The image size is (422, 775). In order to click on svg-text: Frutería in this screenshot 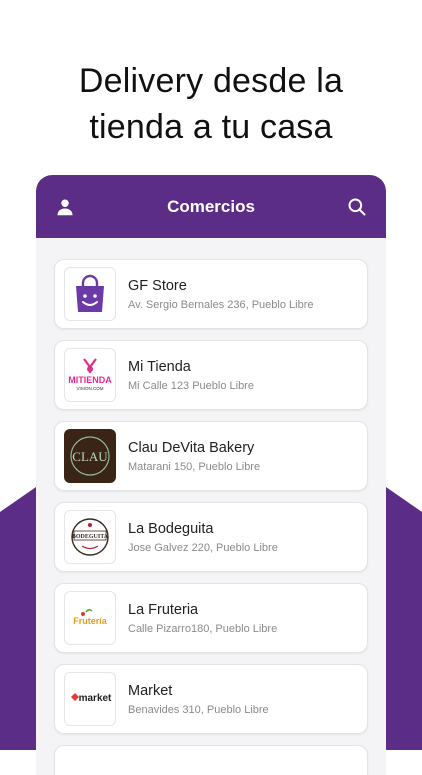, I will do `click(90, 621)`.